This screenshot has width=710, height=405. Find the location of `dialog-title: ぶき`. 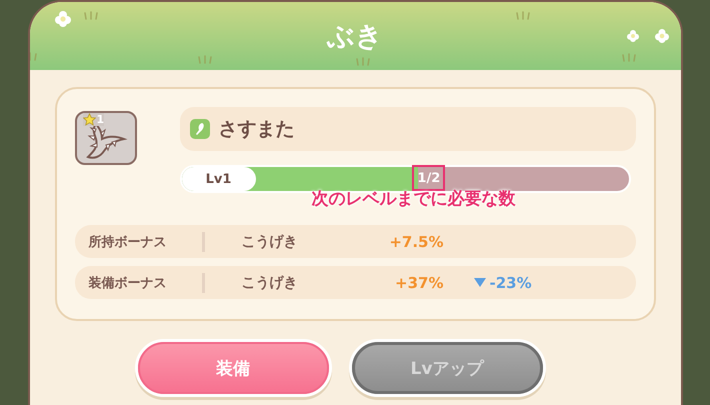

dialog-title: ぶき is located at coordinates (355, 37).